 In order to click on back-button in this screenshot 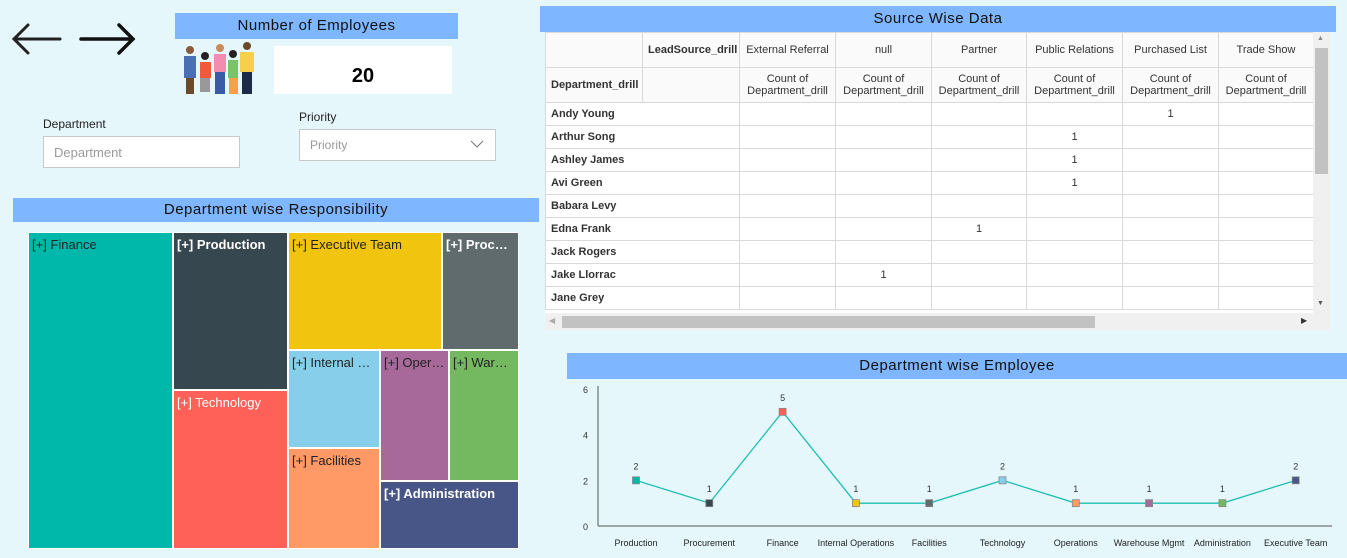, I will do `click(37, 39)`.